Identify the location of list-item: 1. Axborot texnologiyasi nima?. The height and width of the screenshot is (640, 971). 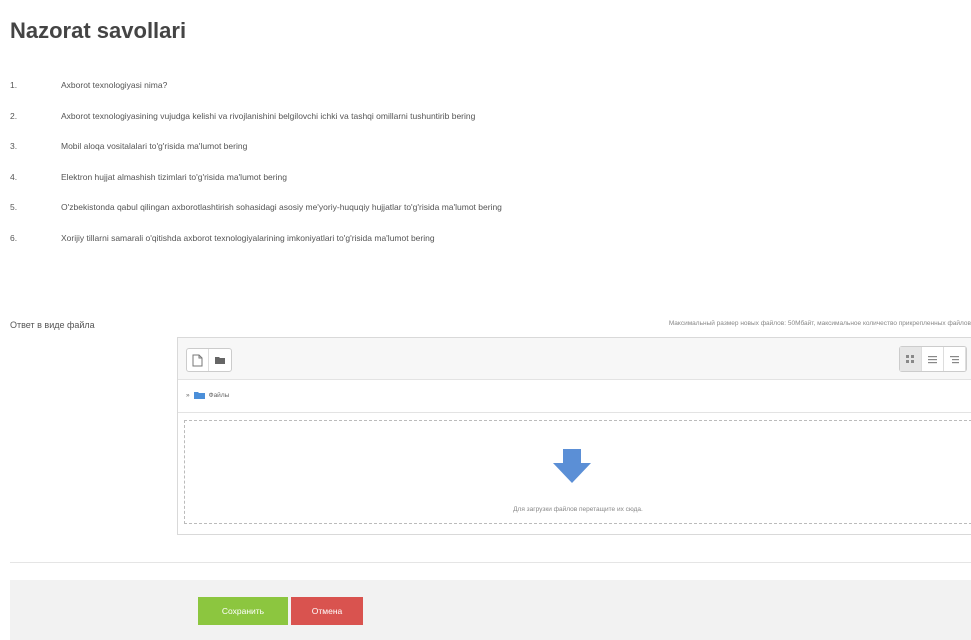
(480, 95).